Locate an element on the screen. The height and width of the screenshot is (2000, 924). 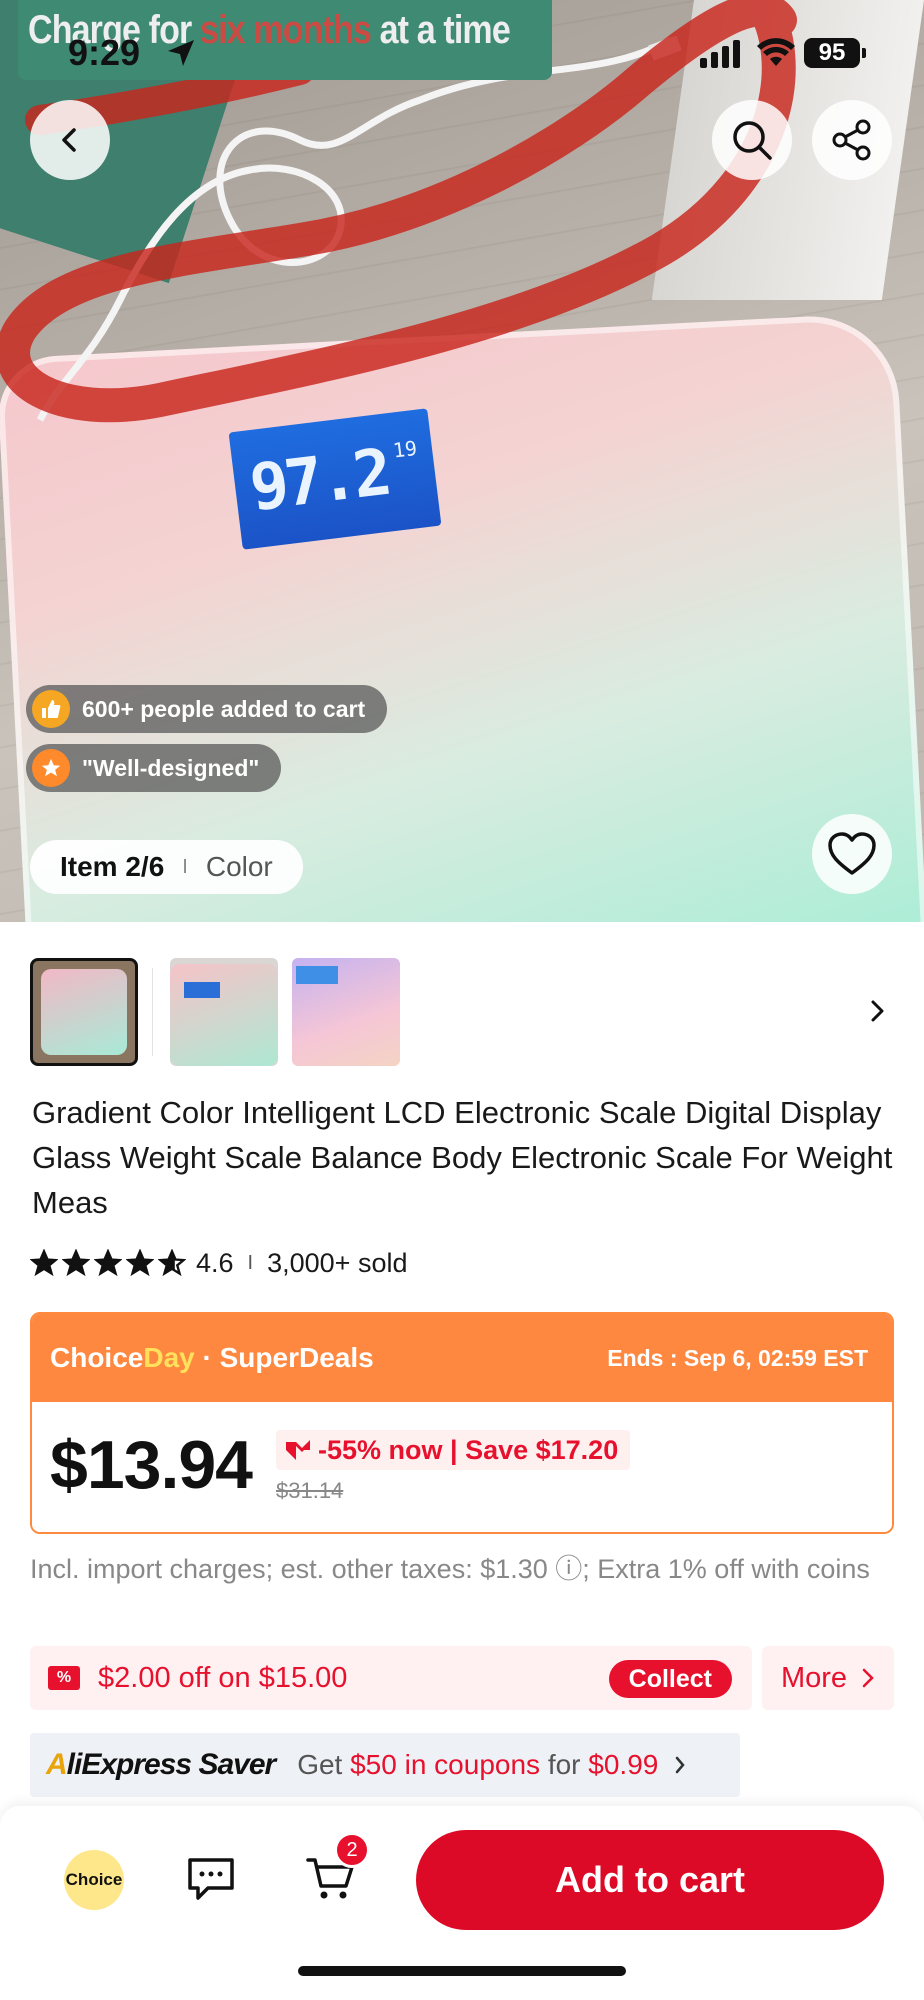
battery-indicator: 95 is located at coordinates (835, 53).